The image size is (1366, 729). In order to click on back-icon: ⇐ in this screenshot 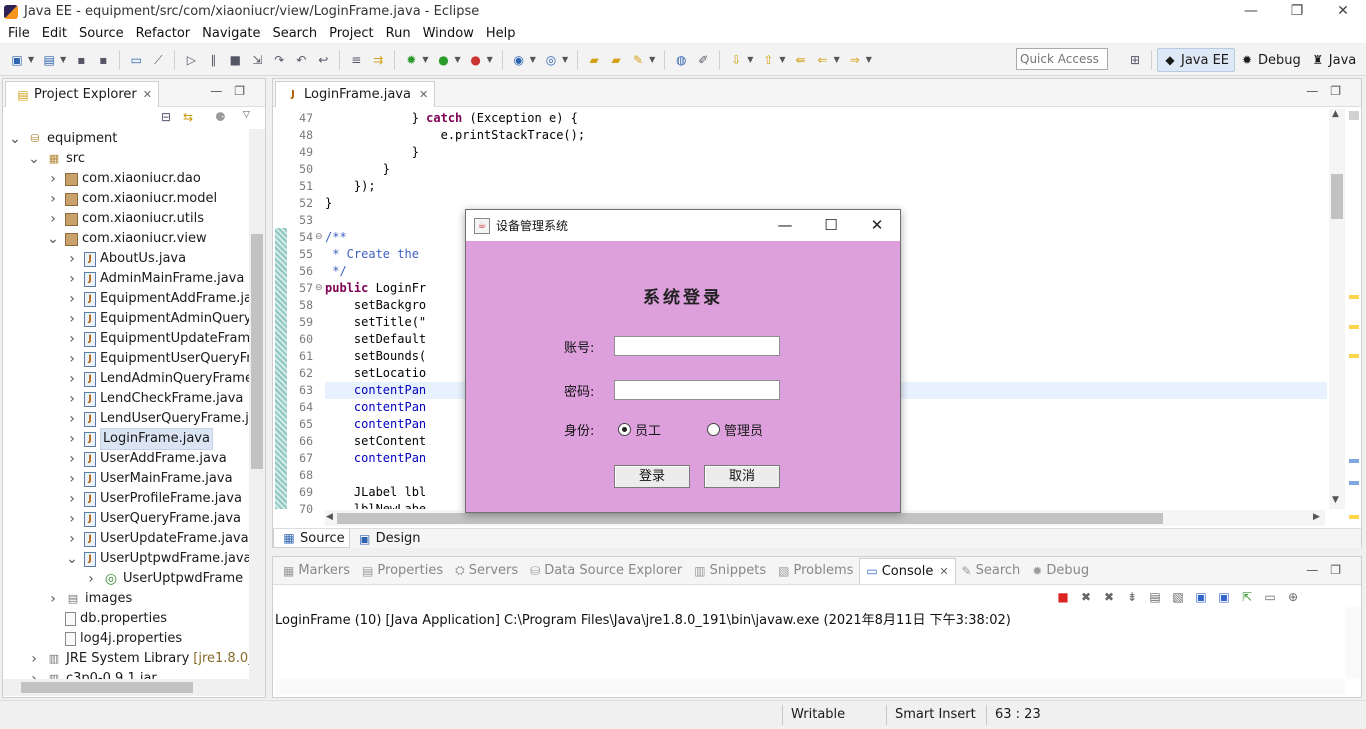, I will do `click(823, 60)`.